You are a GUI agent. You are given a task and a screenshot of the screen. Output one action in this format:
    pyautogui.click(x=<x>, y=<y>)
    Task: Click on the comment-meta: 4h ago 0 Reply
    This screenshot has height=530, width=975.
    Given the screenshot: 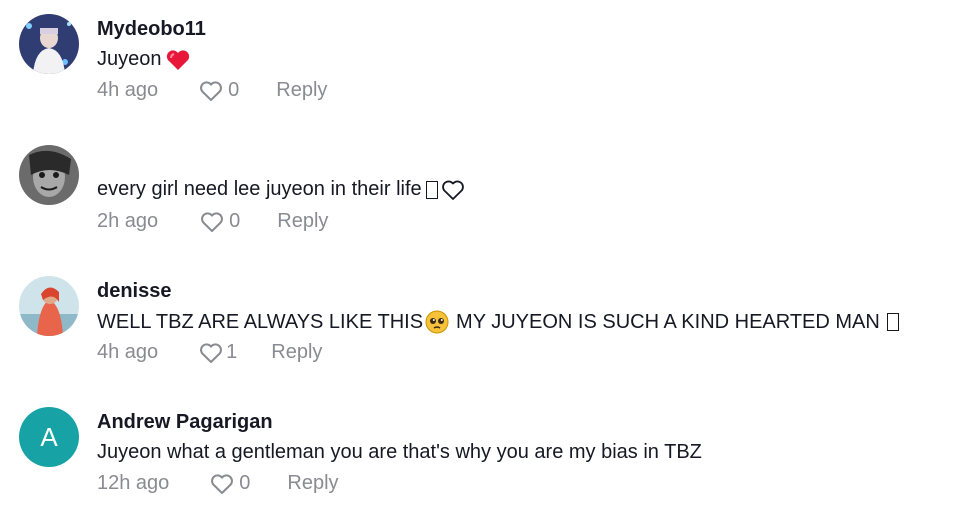 What is the action you would take?
    pyautogui.click(x=212, y=90)
    